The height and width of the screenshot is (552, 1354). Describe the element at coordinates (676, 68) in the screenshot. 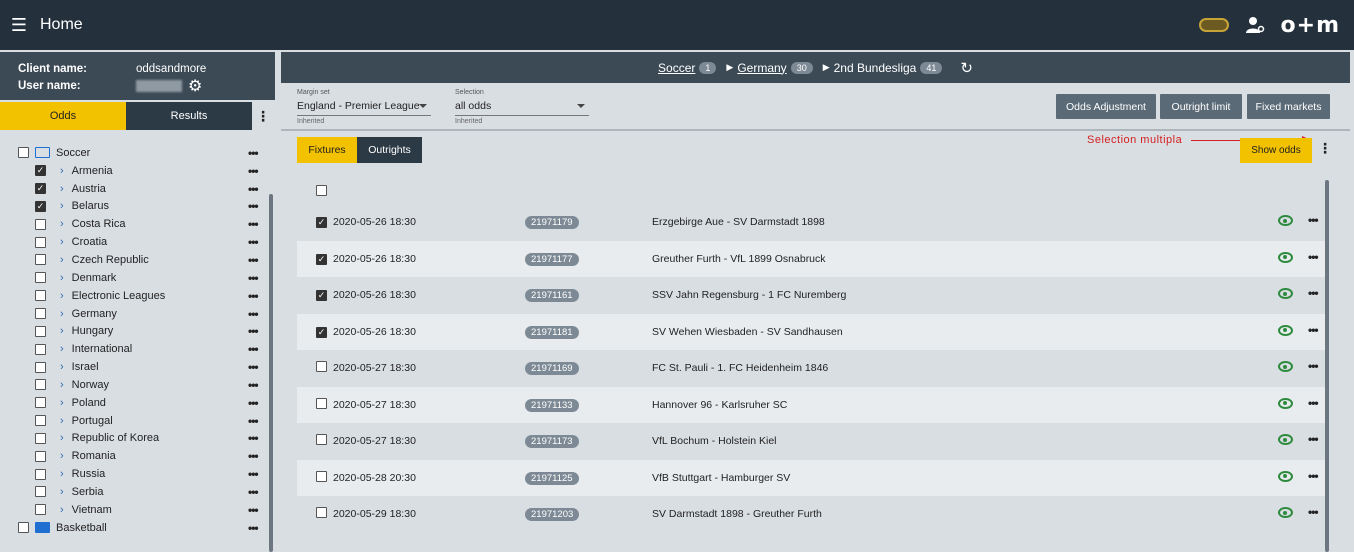

I see `breadcrumb-sport: Soccer` at that location.